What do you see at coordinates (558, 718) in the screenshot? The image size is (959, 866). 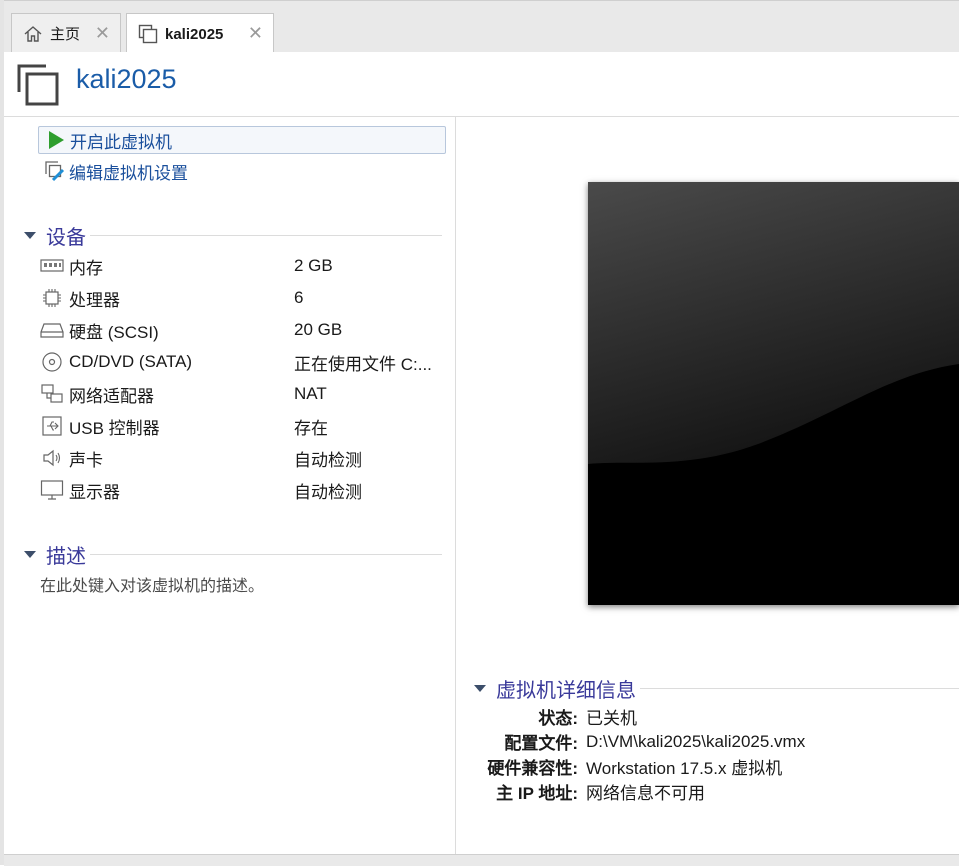 I see `detail-key: 状态:` at bounding box center [558, 718].